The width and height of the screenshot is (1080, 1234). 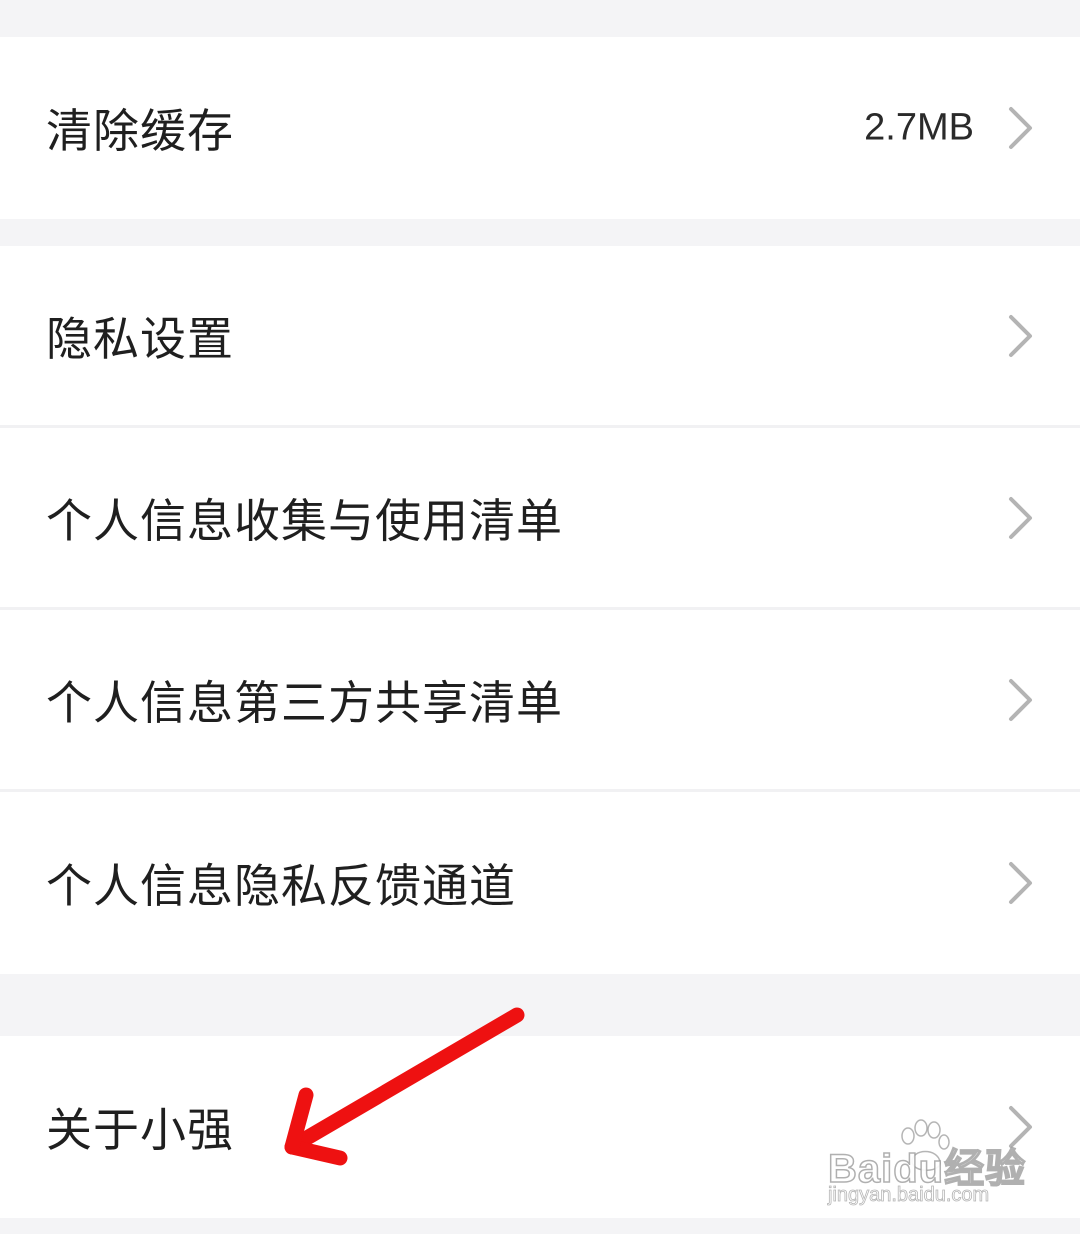 What do you see at coordinates (919, 127) in the screenshot?
I see `cache-size-value: 2.7MB` at bounding box center [919, 127].